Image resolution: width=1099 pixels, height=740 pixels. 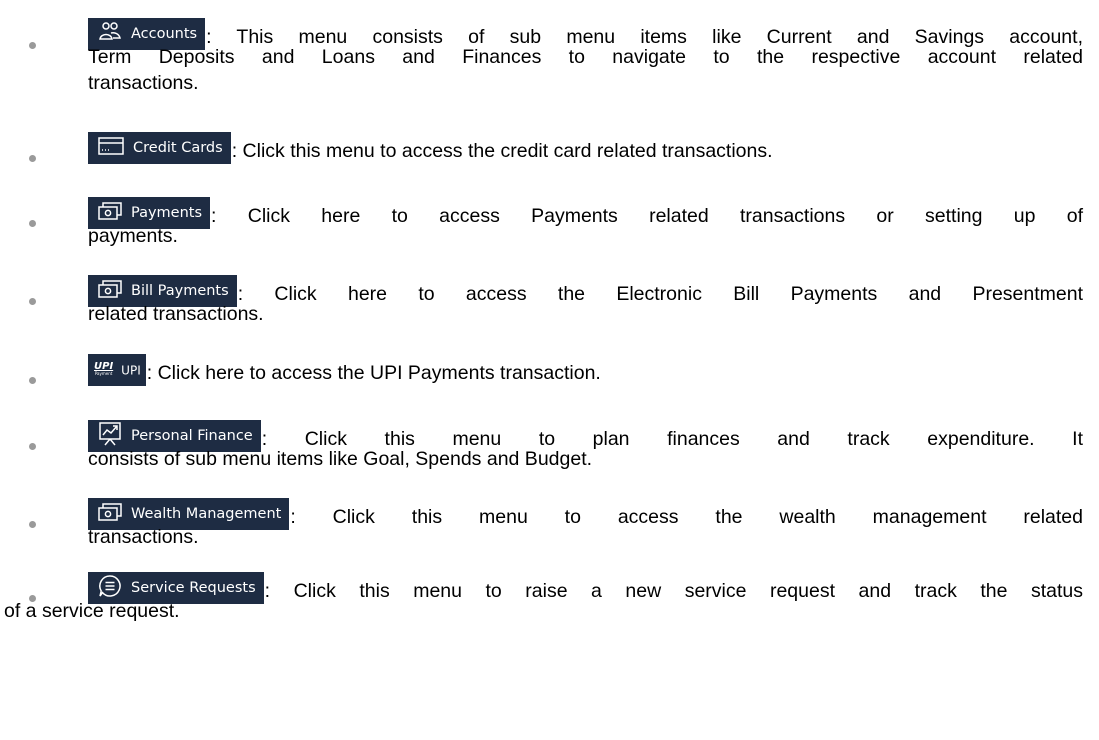 What do you see at coordinates (110, 512) in the screenshot?
I see `wealth-management-icon` at bounding box center [110, 512].